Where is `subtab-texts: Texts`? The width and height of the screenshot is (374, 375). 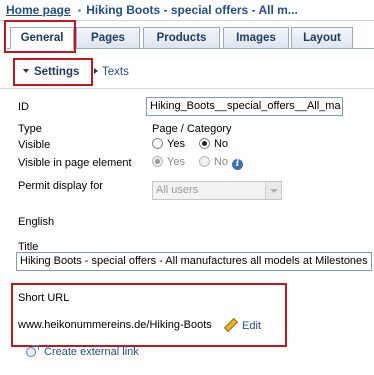 subtab-texts: Texts is located at coordinates (111, 72).